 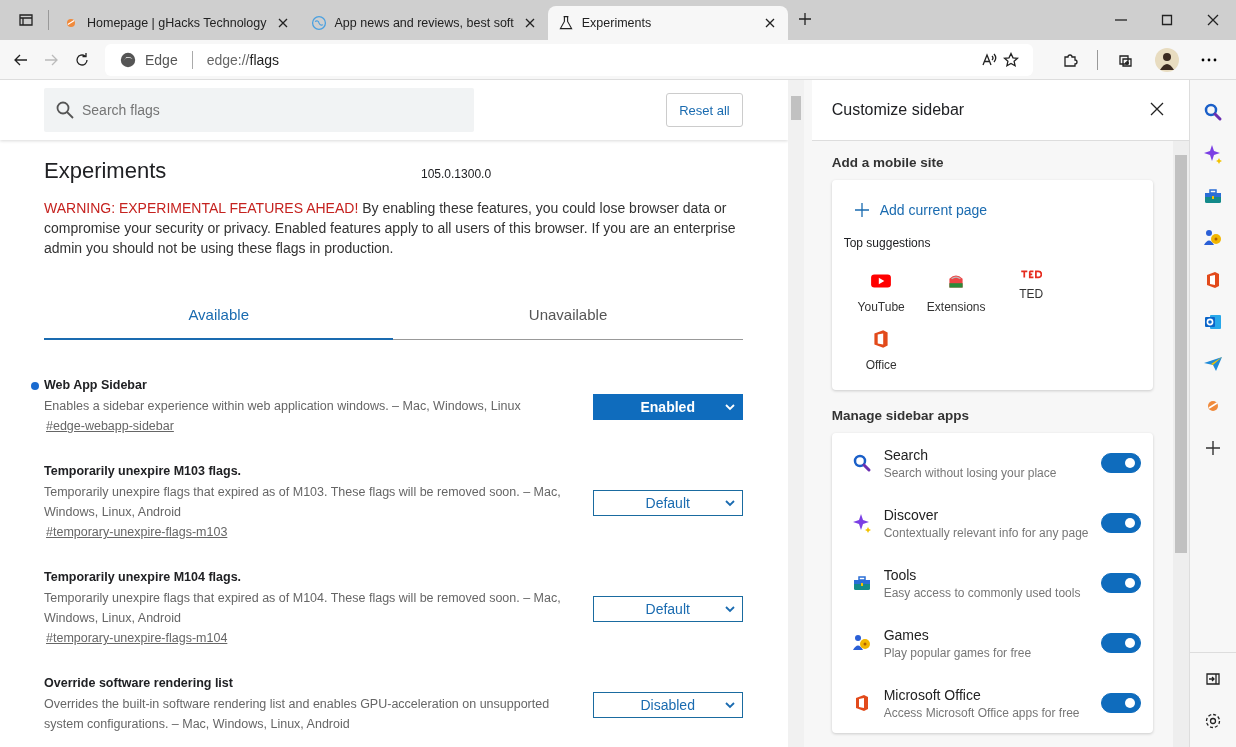 I want to click on section-heading: Manage sidebar apps, so click(x=900, y=415).